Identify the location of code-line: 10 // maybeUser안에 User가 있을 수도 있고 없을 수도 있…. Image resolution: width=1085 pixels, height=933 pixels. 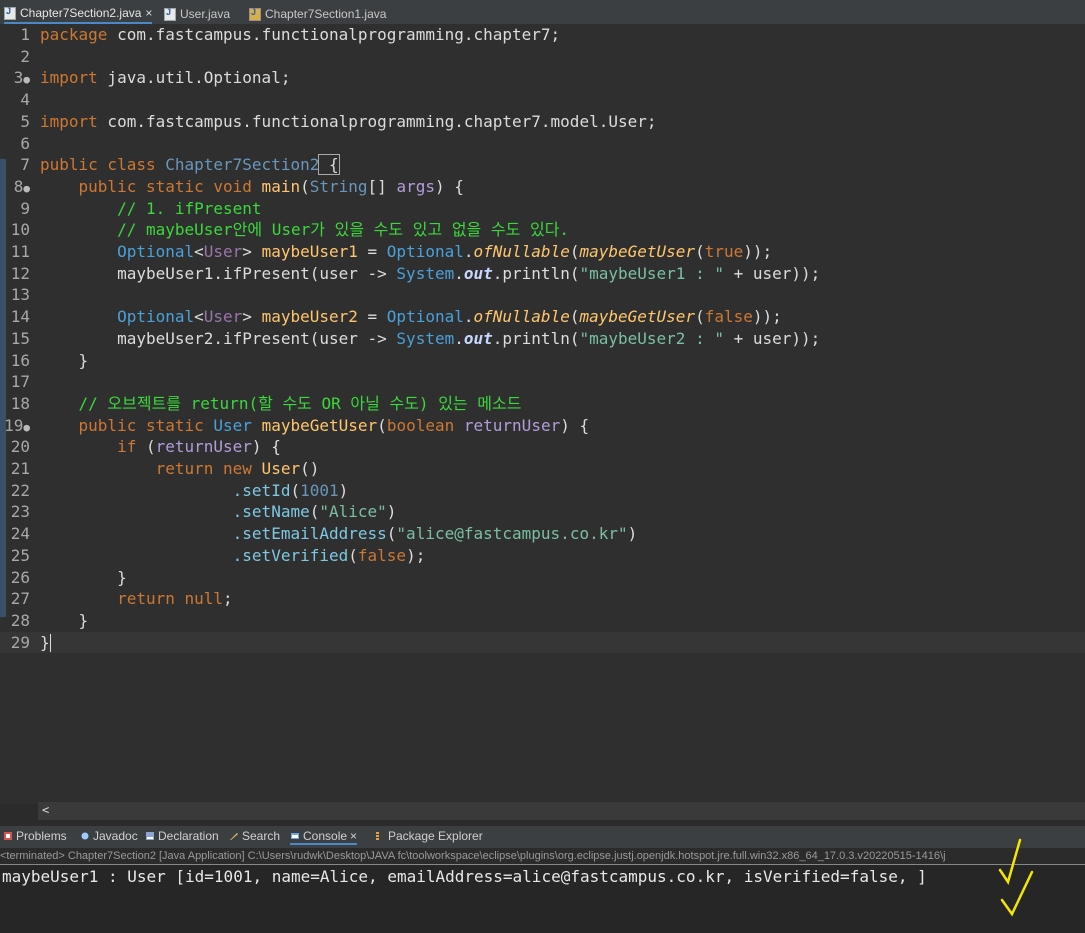
(290, 230).